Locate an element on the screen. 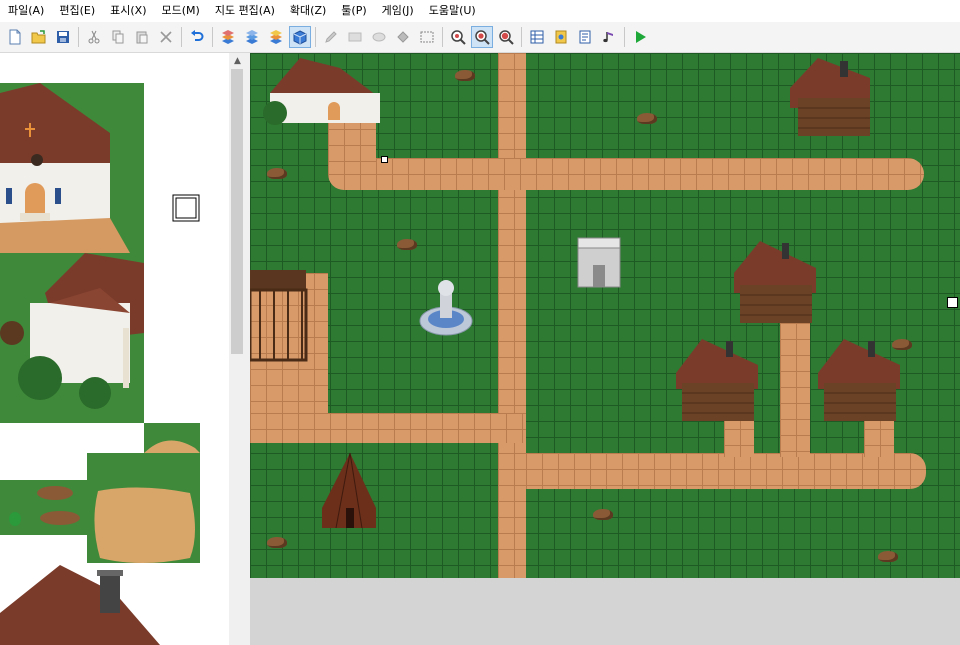 This screenshot has height=645, width=960. tent is located at coordinates (349, 490).